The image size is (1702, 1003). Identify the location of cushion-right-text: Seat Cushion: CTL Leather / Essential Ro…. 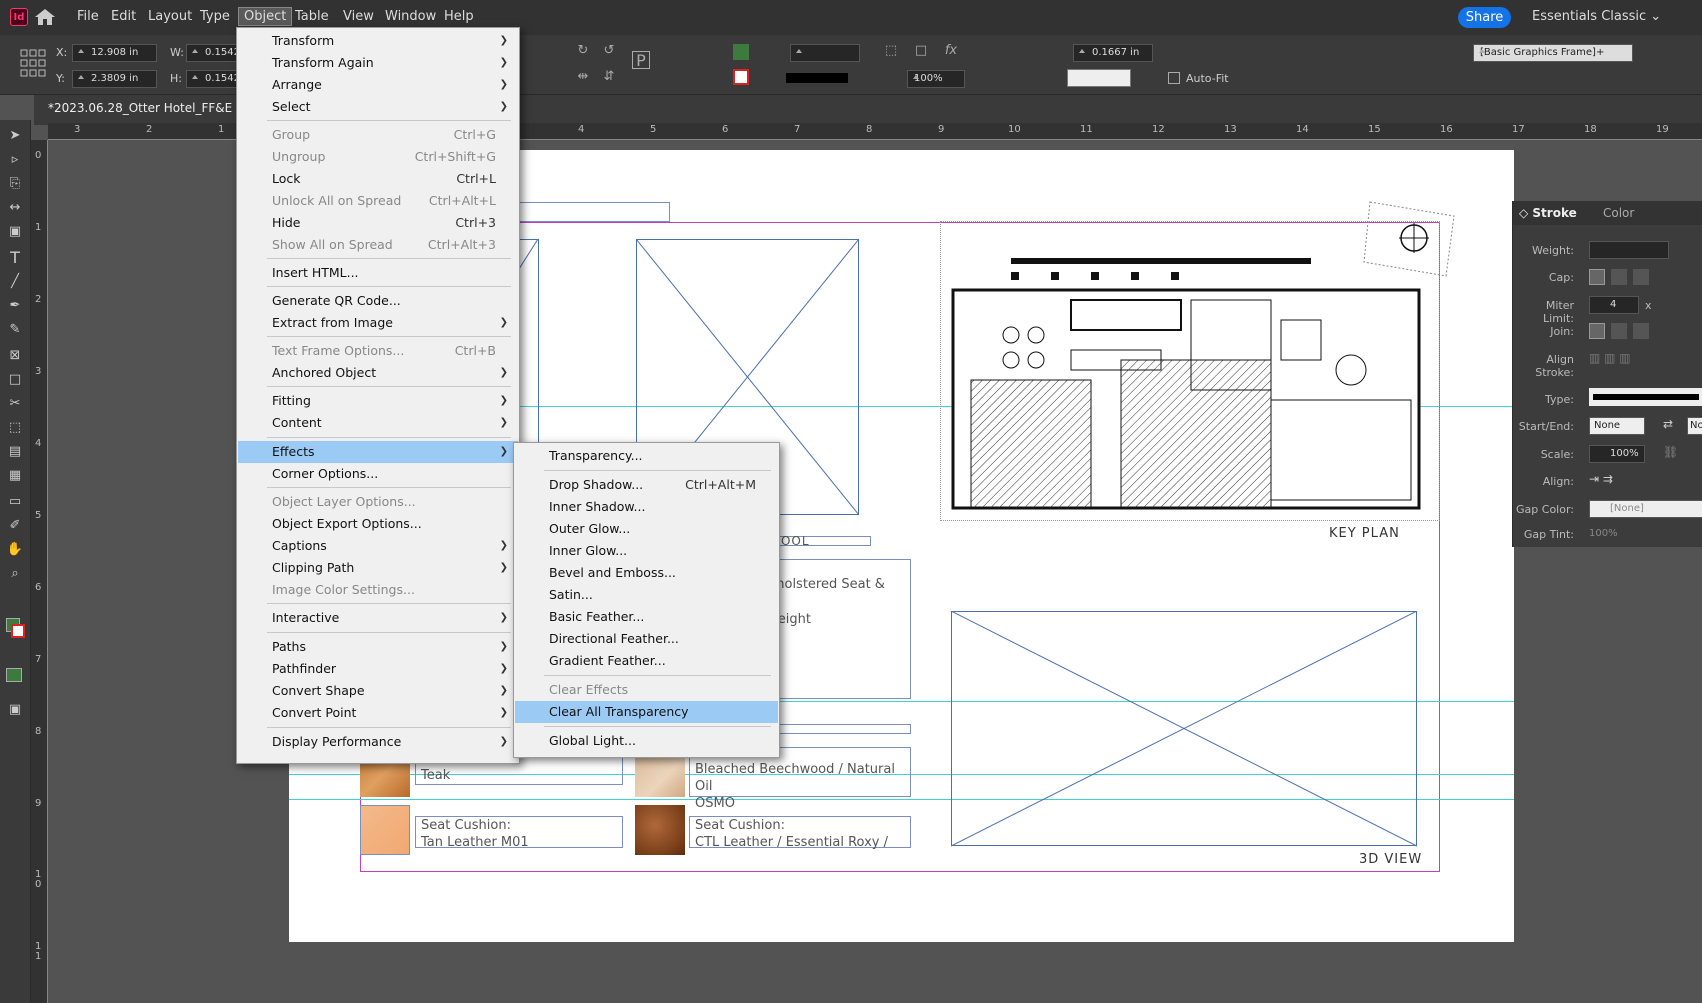
(800, 833).